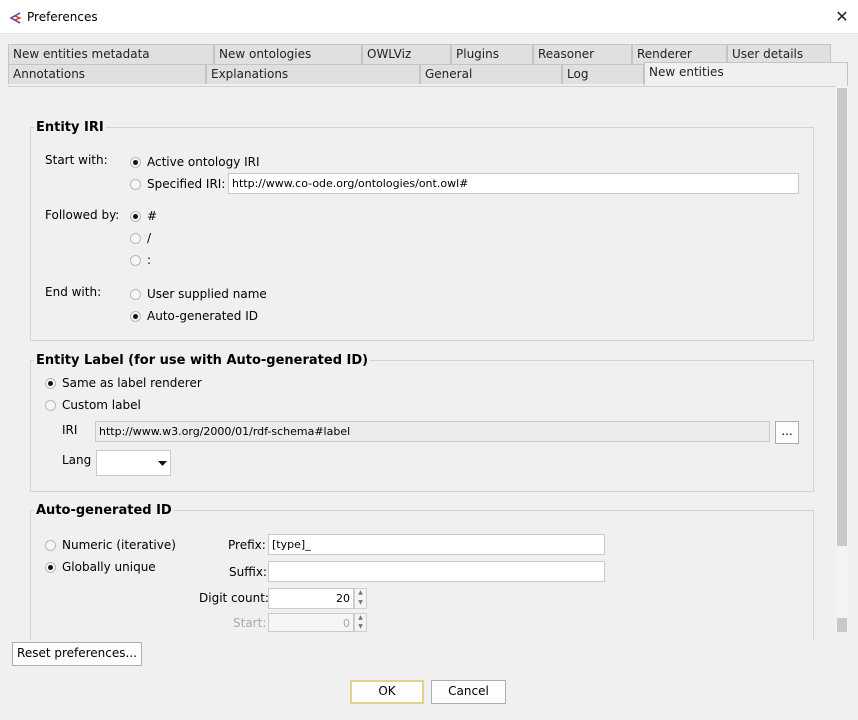  What do you see at coordinates (62, 17) in the screenshot?
I see `window-title: Preferences` at bounding box center [62, 17].